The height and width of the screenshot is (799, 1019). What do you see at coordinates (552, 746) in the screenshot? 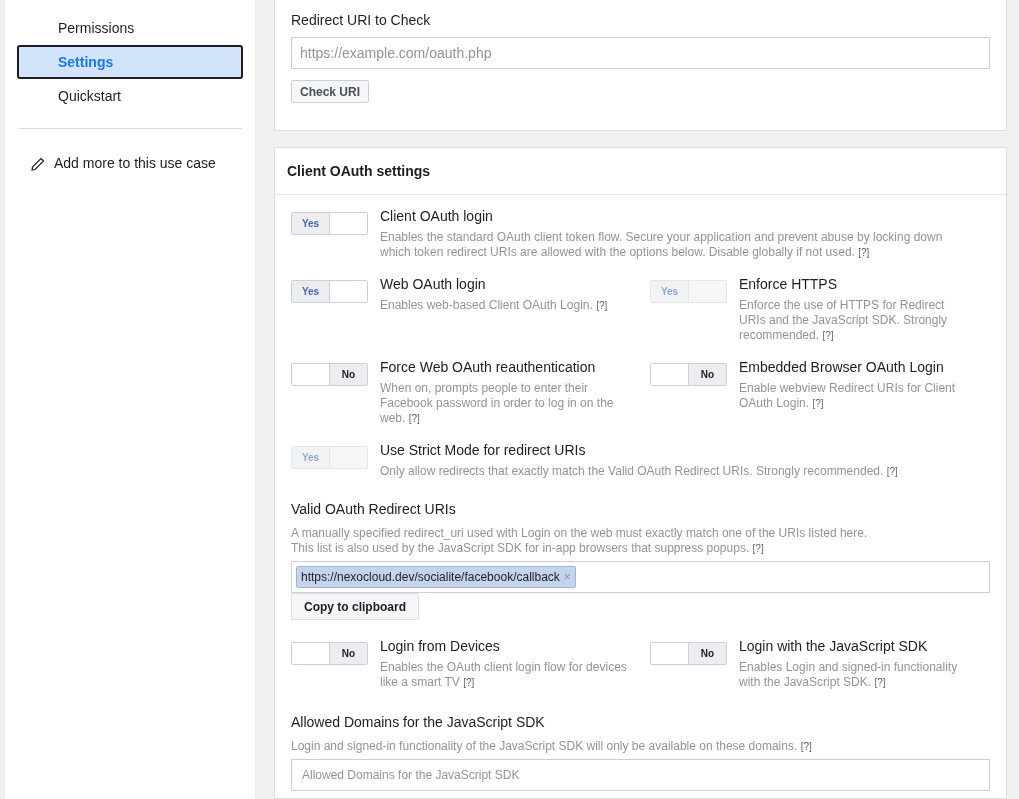
I see `field-description: Login and signed-in functionality of the JavaScript SDK will only be available on these domains. [?]` at bounding box center [552, 746].